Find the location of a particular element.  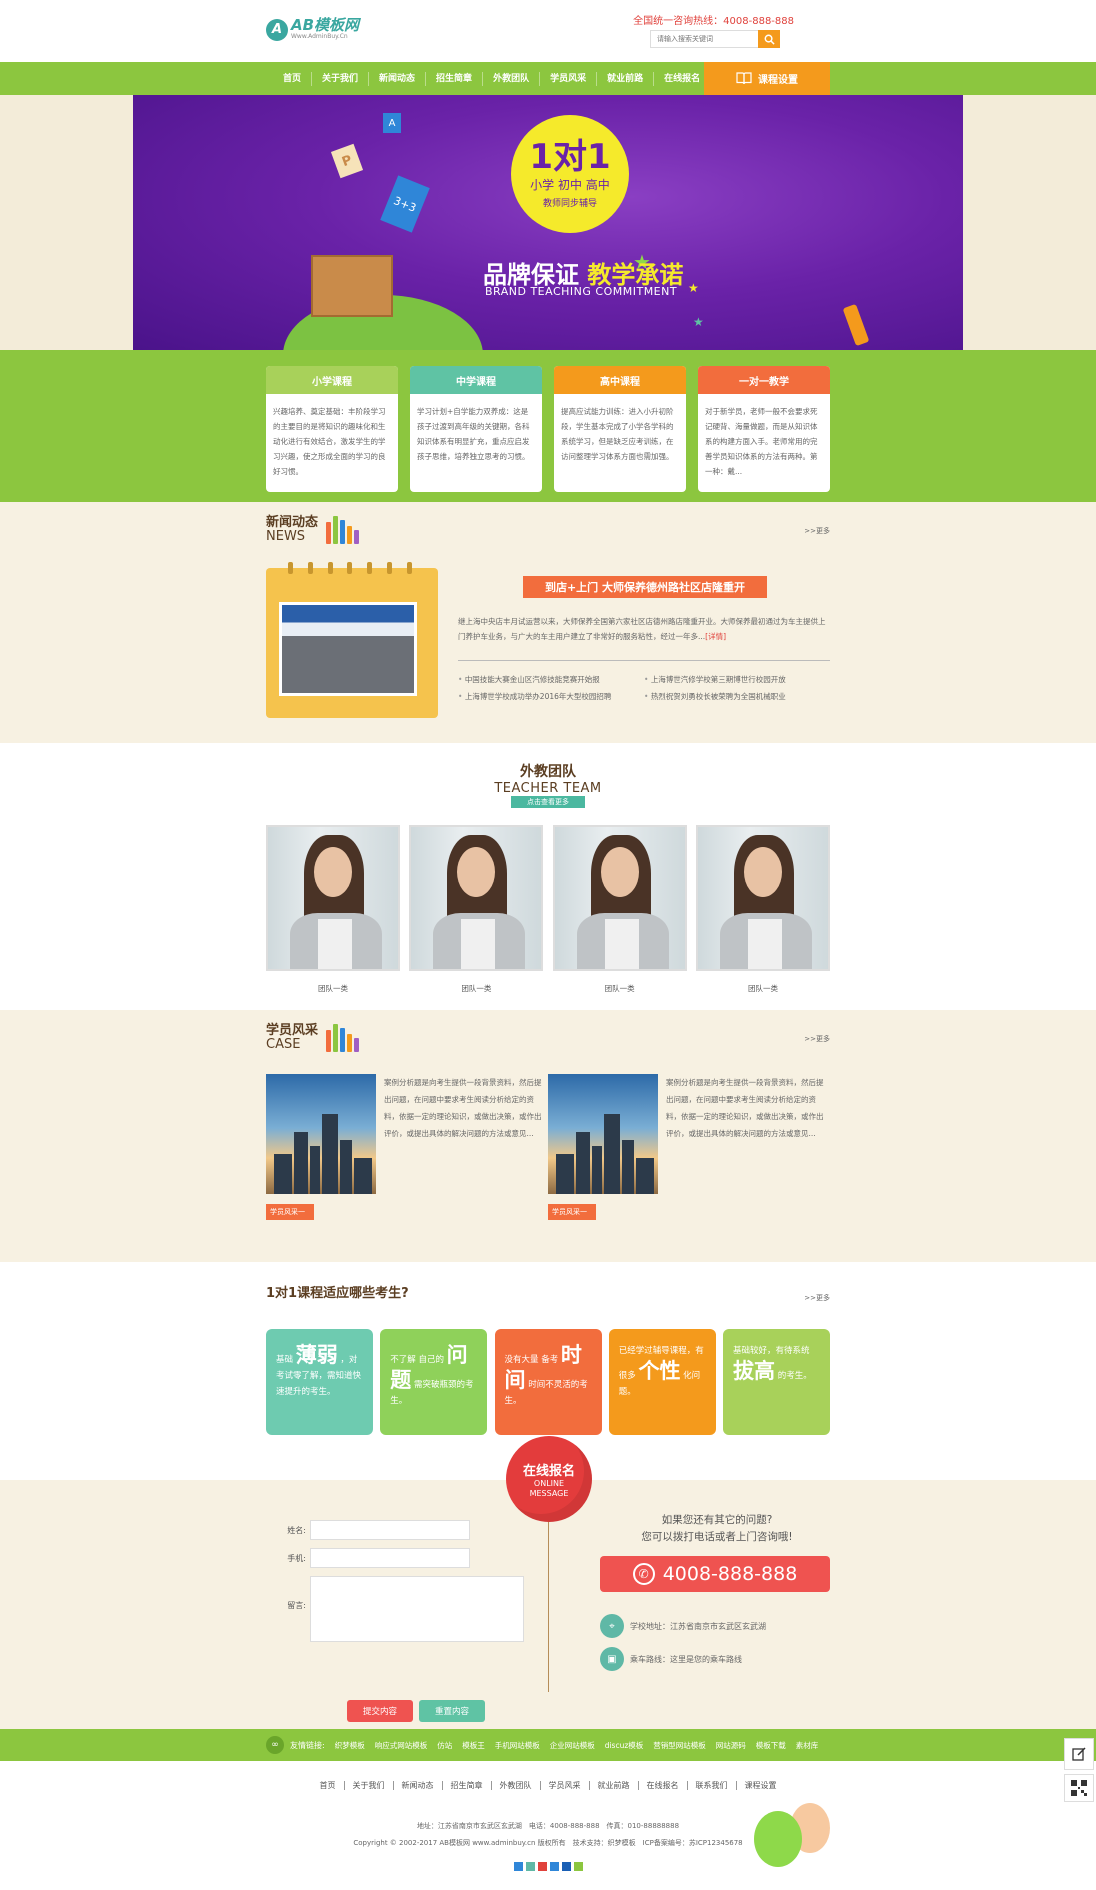

friend-link: 手机网站模板 is located at coordinates (517, 1745).